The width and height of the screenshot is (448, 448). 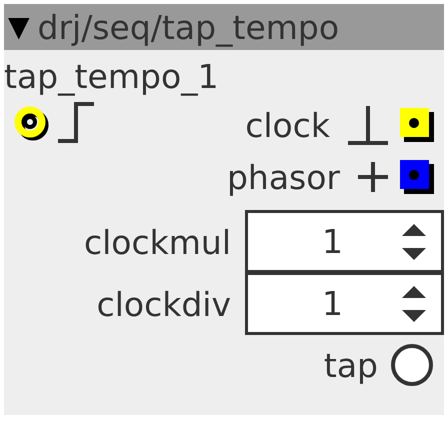 I want to click on param-label: clockmul, so click(x=157, y=242).